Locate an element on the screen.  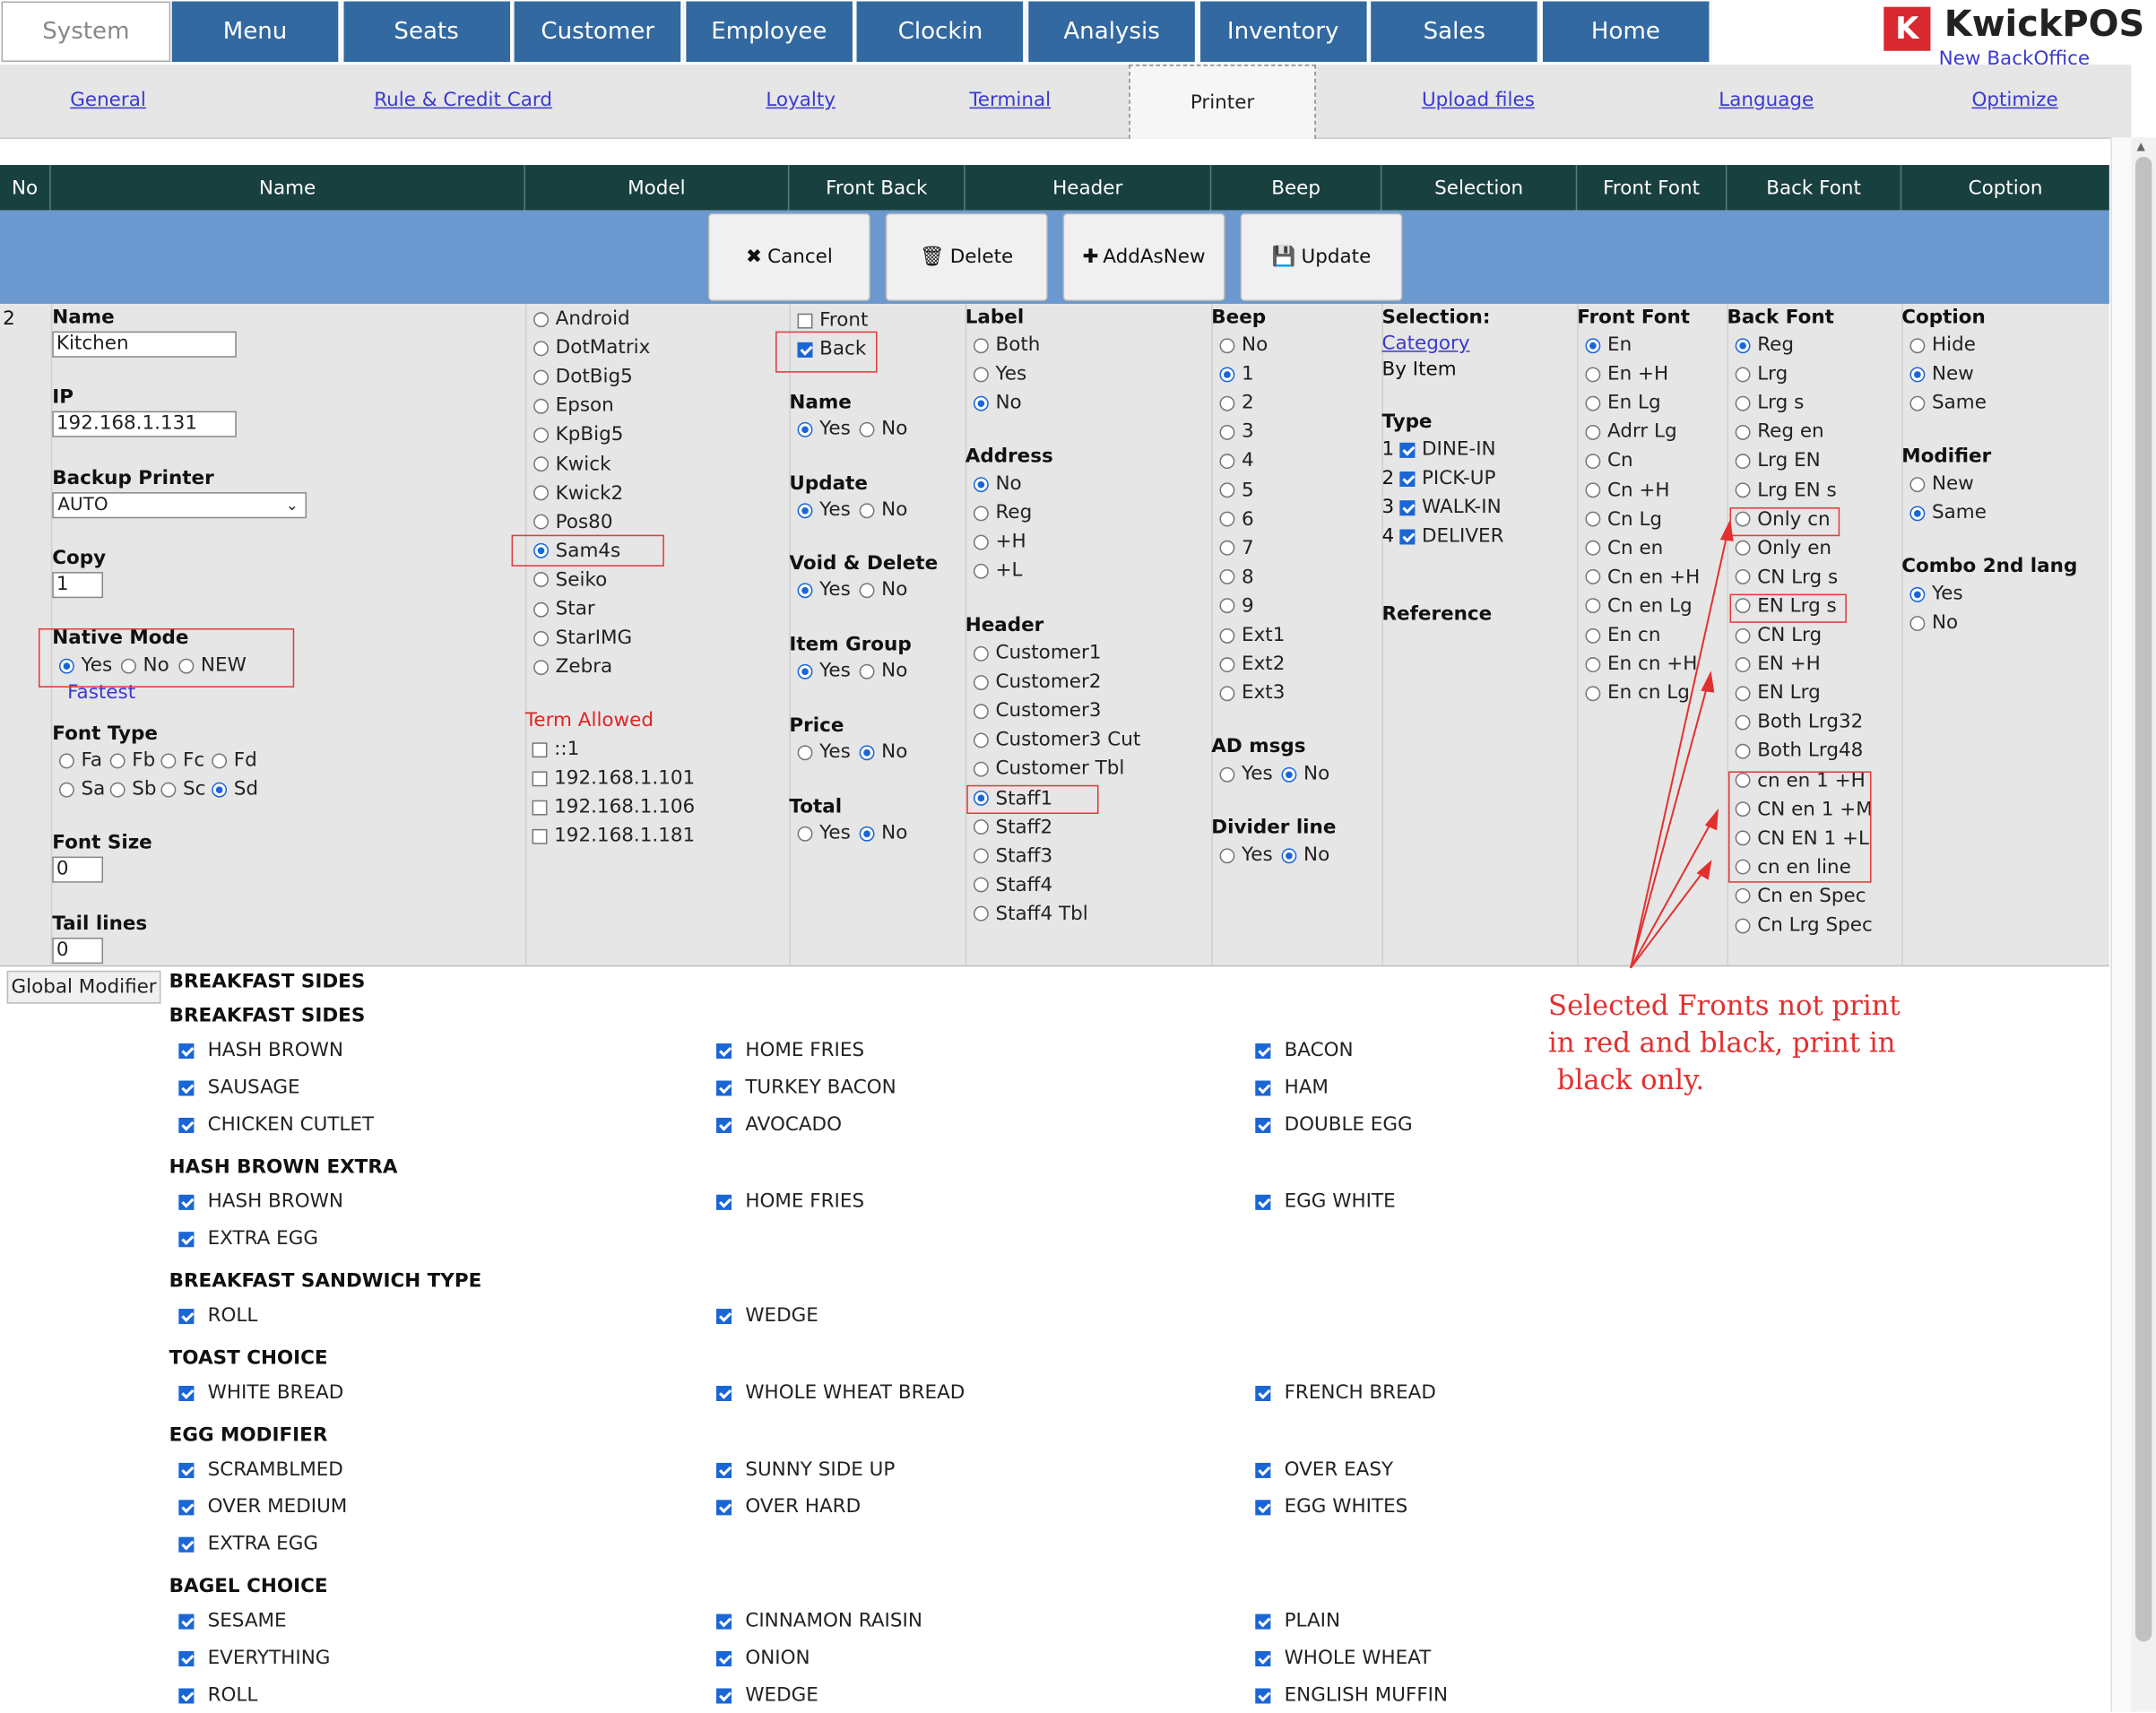
scroll-thumb is located at coordinates (2143, 899).